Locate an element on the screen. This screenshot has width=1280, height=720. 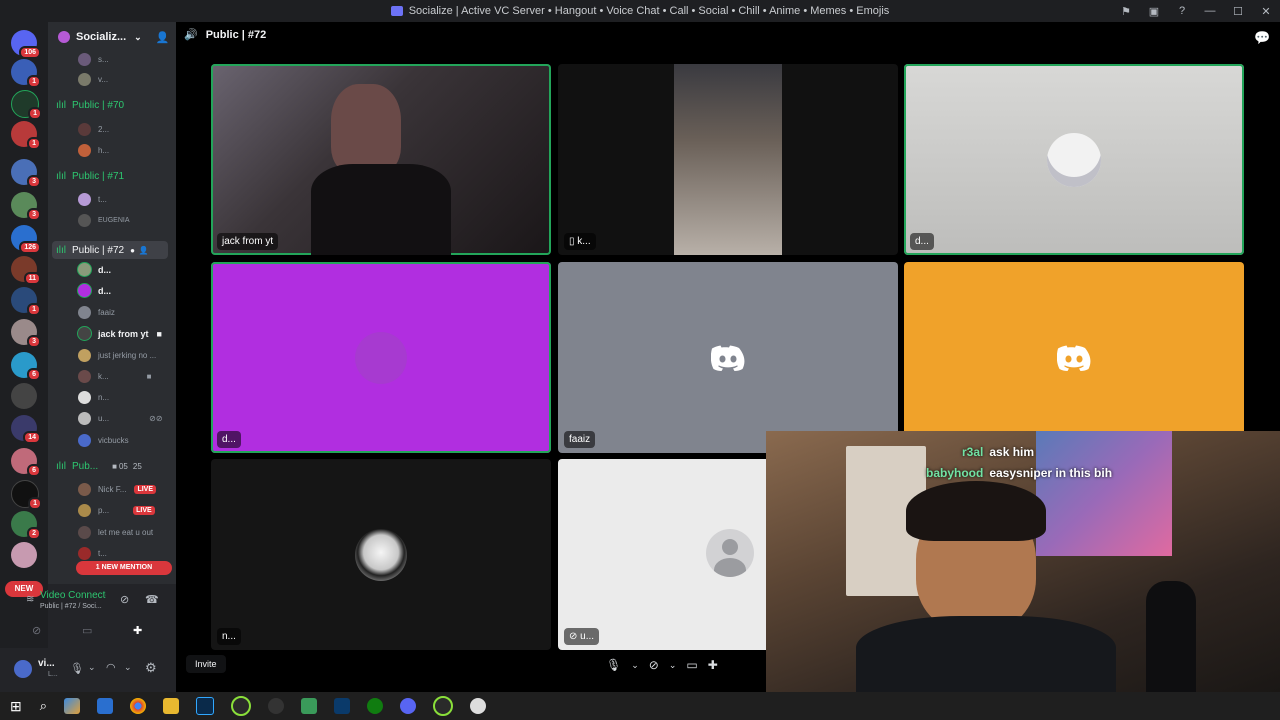
photoshop-icon is located at coordinates (205, 706).